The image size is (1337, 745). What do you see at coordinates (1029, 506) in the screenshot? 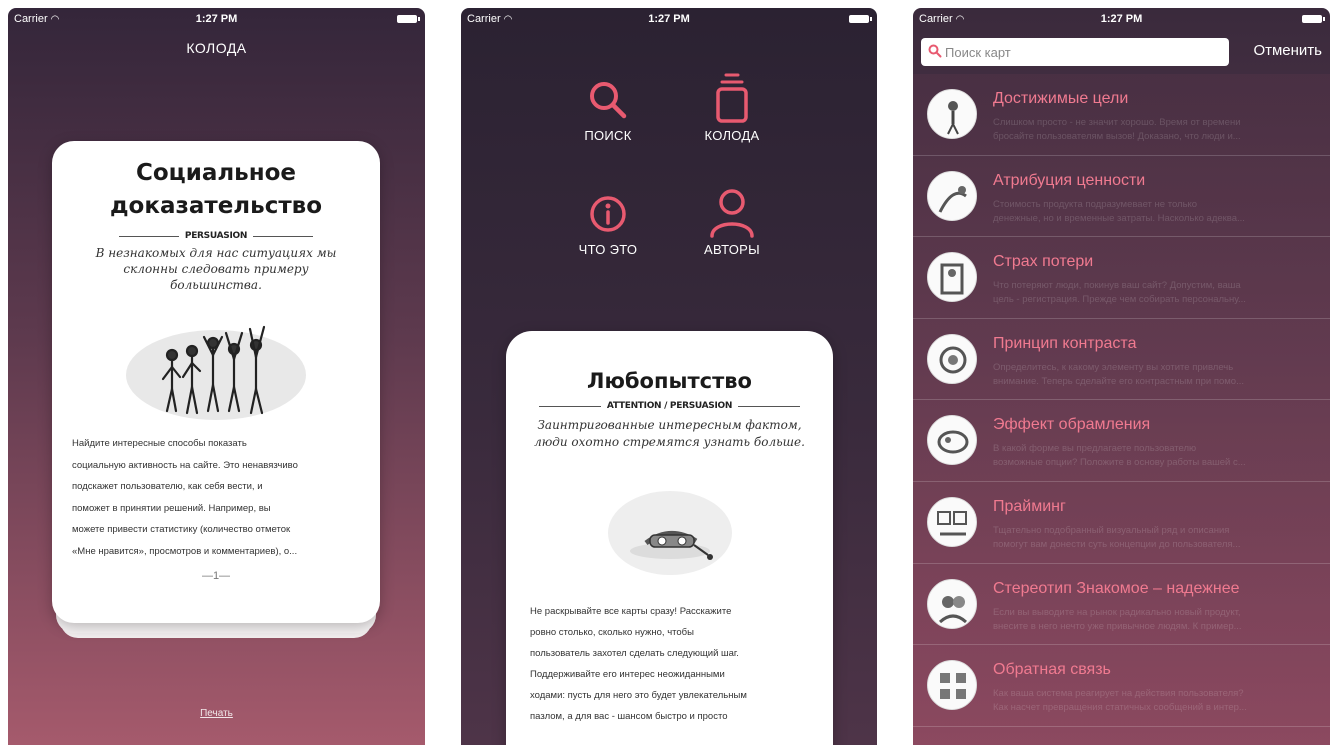
I see `item-title: Прайминг` at bounding box center [1029, 506].